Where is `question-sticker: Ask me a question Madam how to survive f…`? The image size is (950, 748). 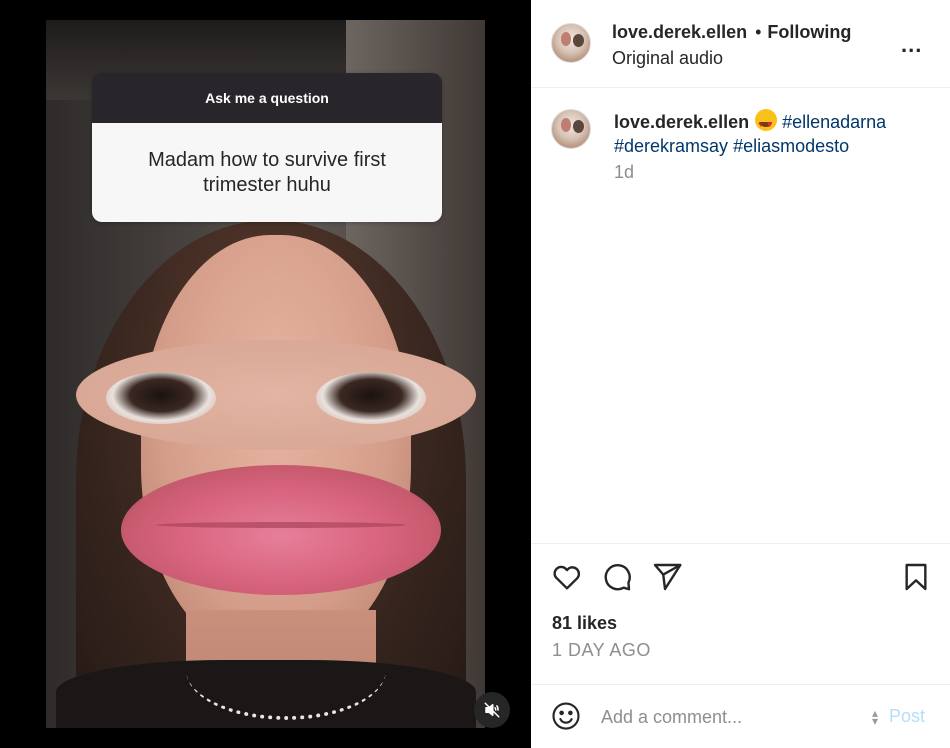 question-sticker: Ask me a question Madam how to survive f… is located at coordinates (267, 147).